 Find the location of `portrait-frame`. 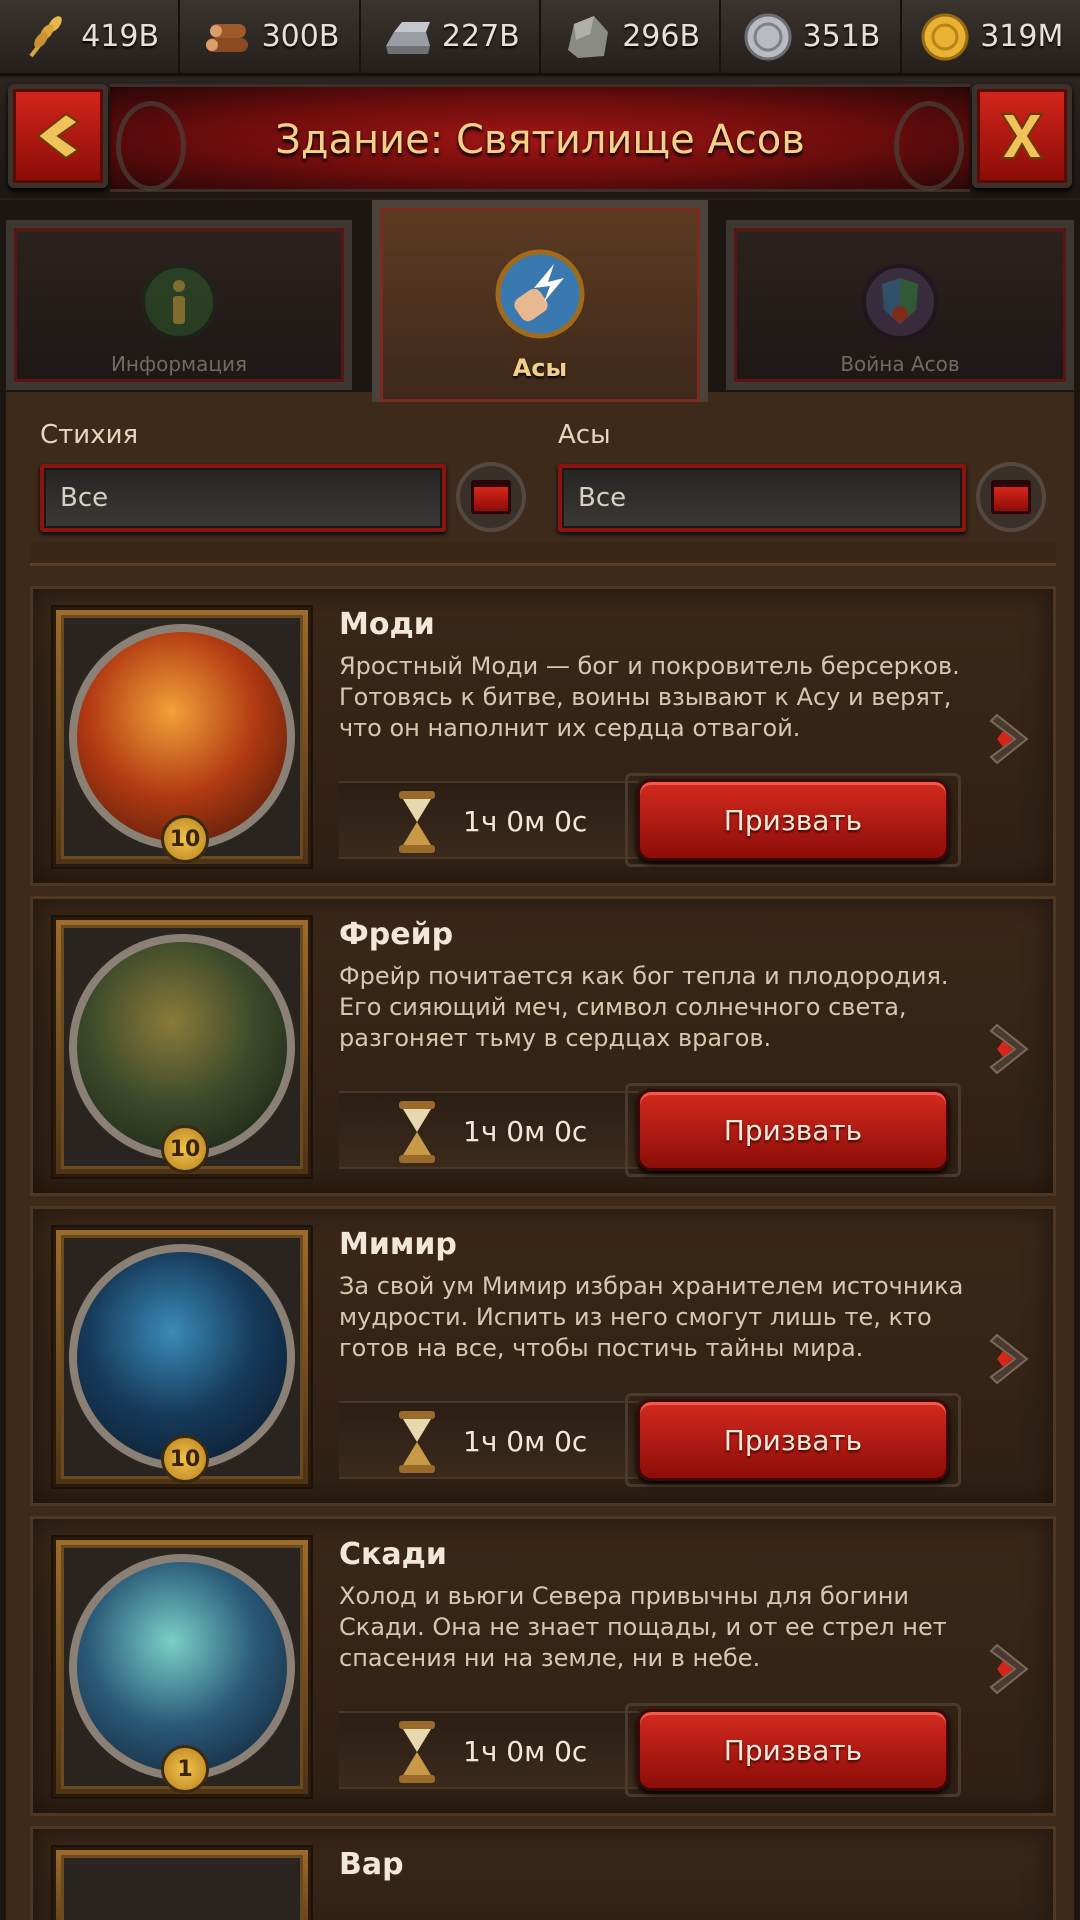

portrait-frame is located at coordinates (182, 1883).